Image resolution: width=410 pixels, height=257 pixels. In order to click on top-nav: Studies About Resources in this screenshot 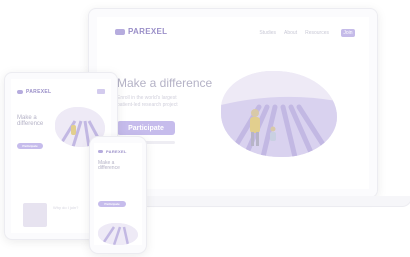, I will do `click(294, 33)`.